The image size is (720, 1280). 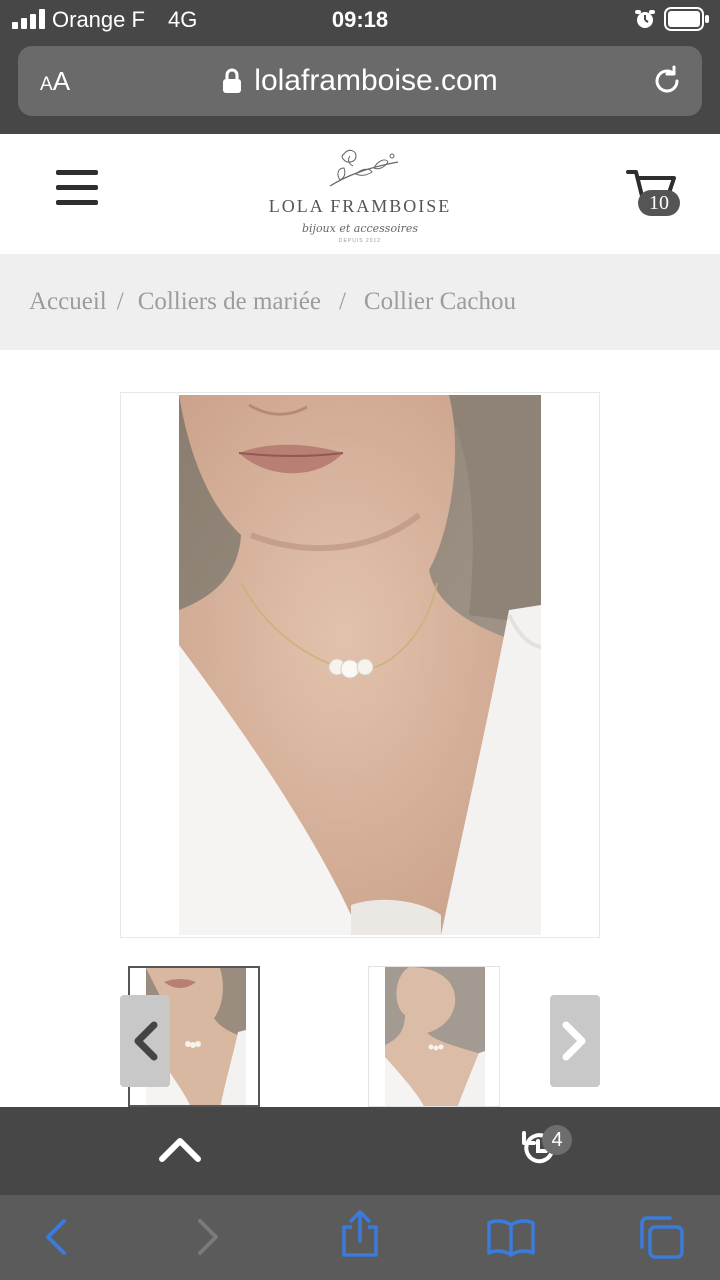 I want to click on gallery-prev-button, so click(x=145, y=1041).